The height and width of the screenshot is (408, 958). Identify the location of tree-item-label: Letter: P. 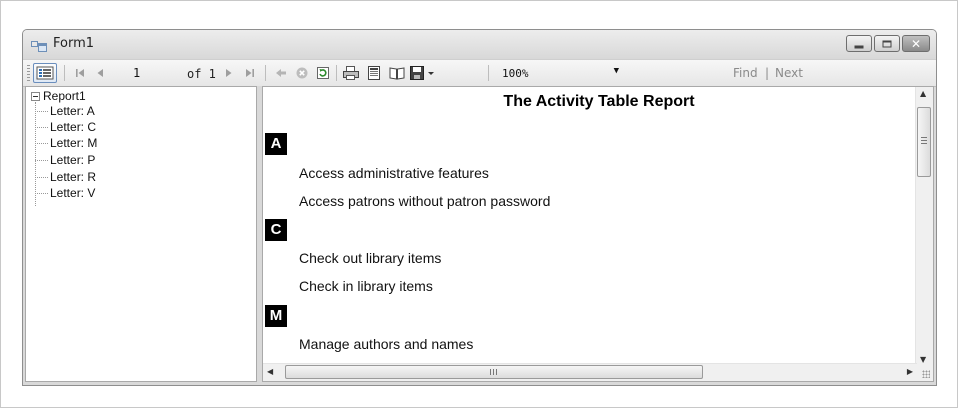
(73, 160).